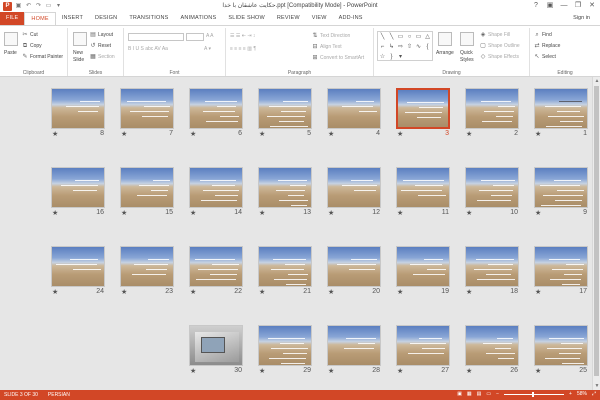 This screenshot has height=400, width=600. Describe the element at coordinates (319, 18) in the screenshot. I see `tab-view: VIEW` at that location.